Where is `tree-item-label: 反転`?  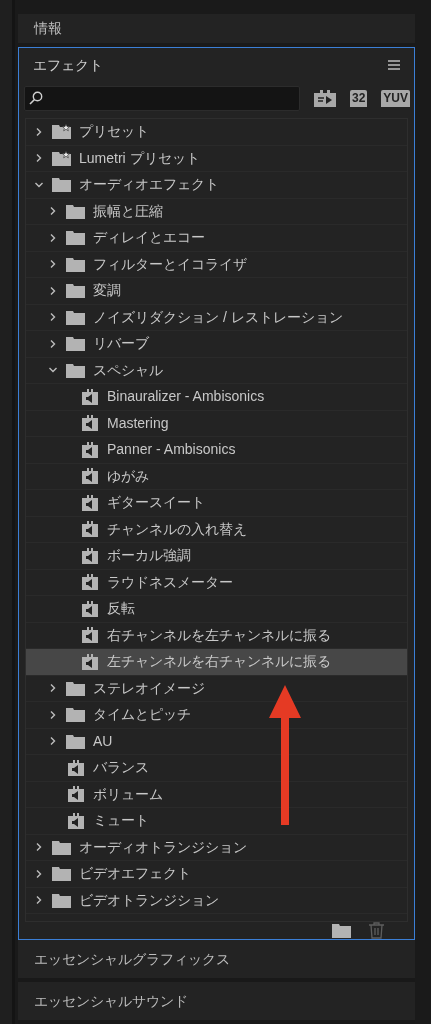 tree-item-label: 反転 is located at coordinates (121, 609).